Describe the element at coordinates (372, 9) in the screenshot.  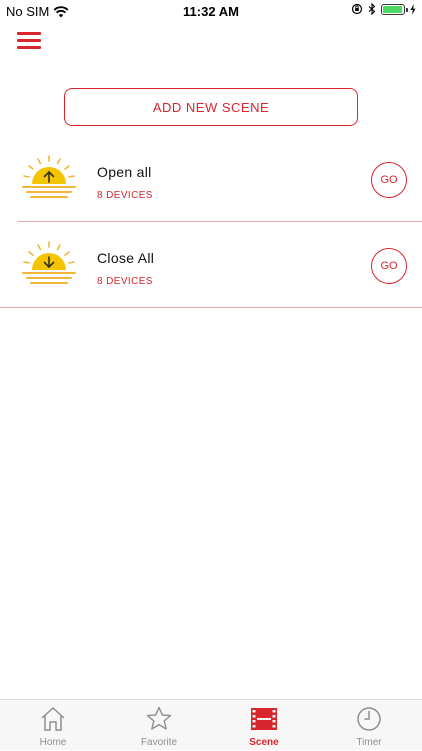
I see `bluetooth-icon` at that location.